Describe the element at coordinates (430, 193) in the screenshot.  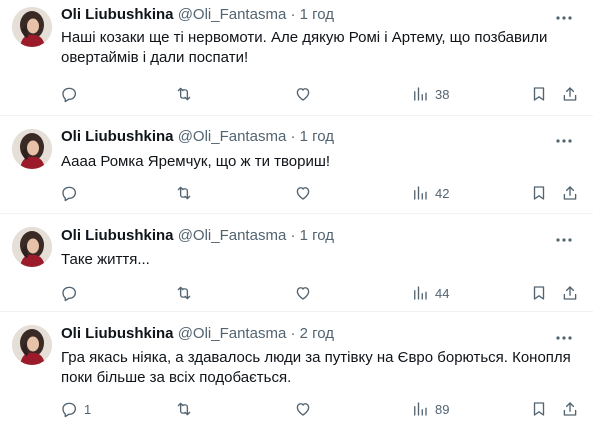
I see `views-button: 42` at that location.